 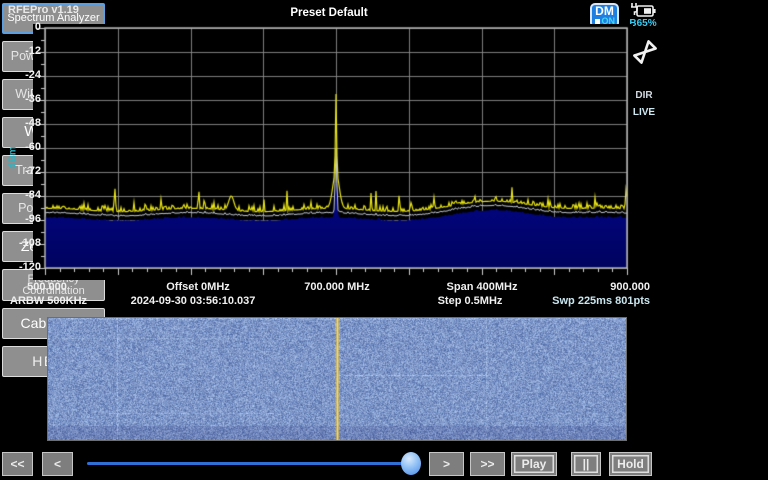 I want to click on preset-title: Preset Default, so click(x=329, y=13).